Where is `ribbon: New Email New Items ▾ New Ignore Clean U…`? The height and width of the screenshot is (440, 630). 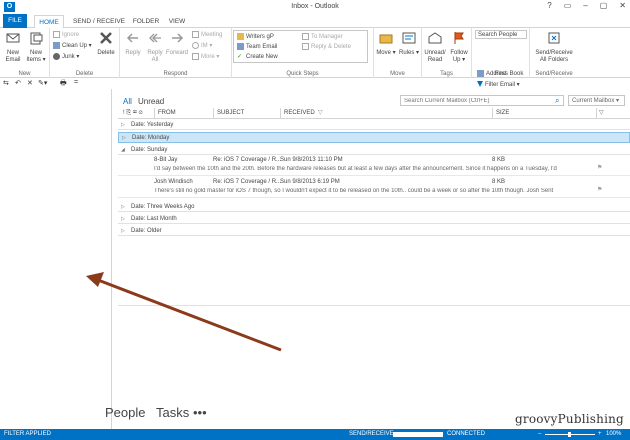 ribbon: New Email New Items ▾ New Ignore Clean U… is located at coordinates (315, 58).